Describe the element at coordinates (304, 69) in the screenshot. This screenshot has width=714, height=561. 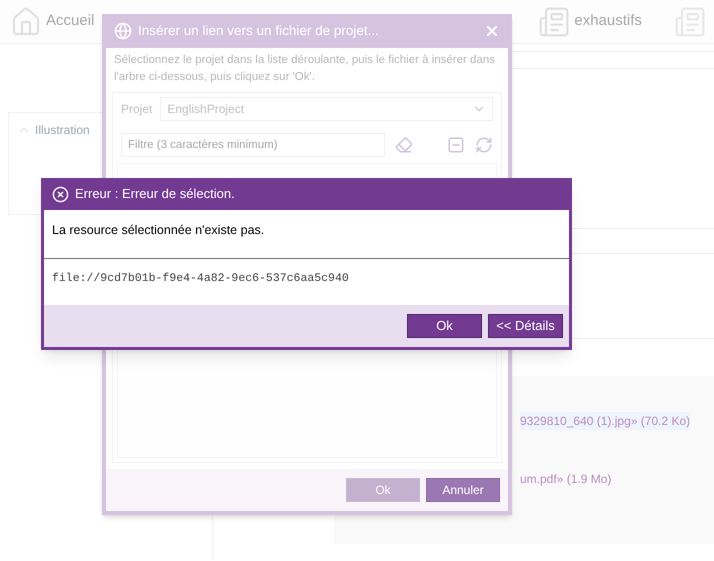
I see `instructions-text: Sélectionnez le projet dans la liste déroulante, puis le fichier à insérer dans l'arbre ci-dessous, puis cliquez sur 'Ok'.` at that location.